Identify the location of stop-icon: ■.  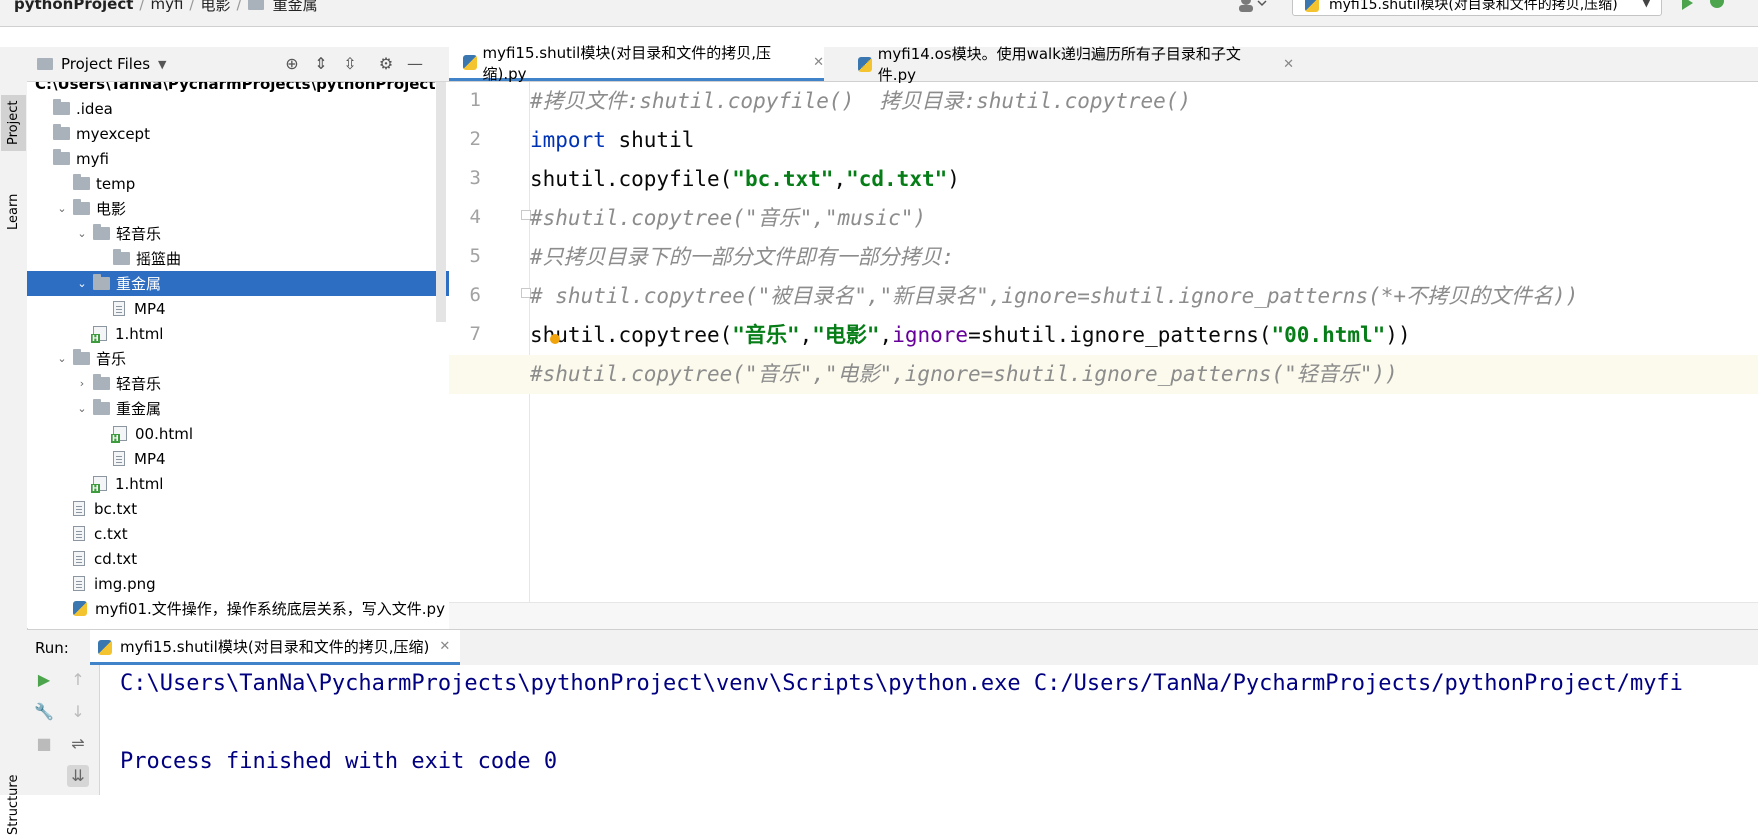
(44, 744).